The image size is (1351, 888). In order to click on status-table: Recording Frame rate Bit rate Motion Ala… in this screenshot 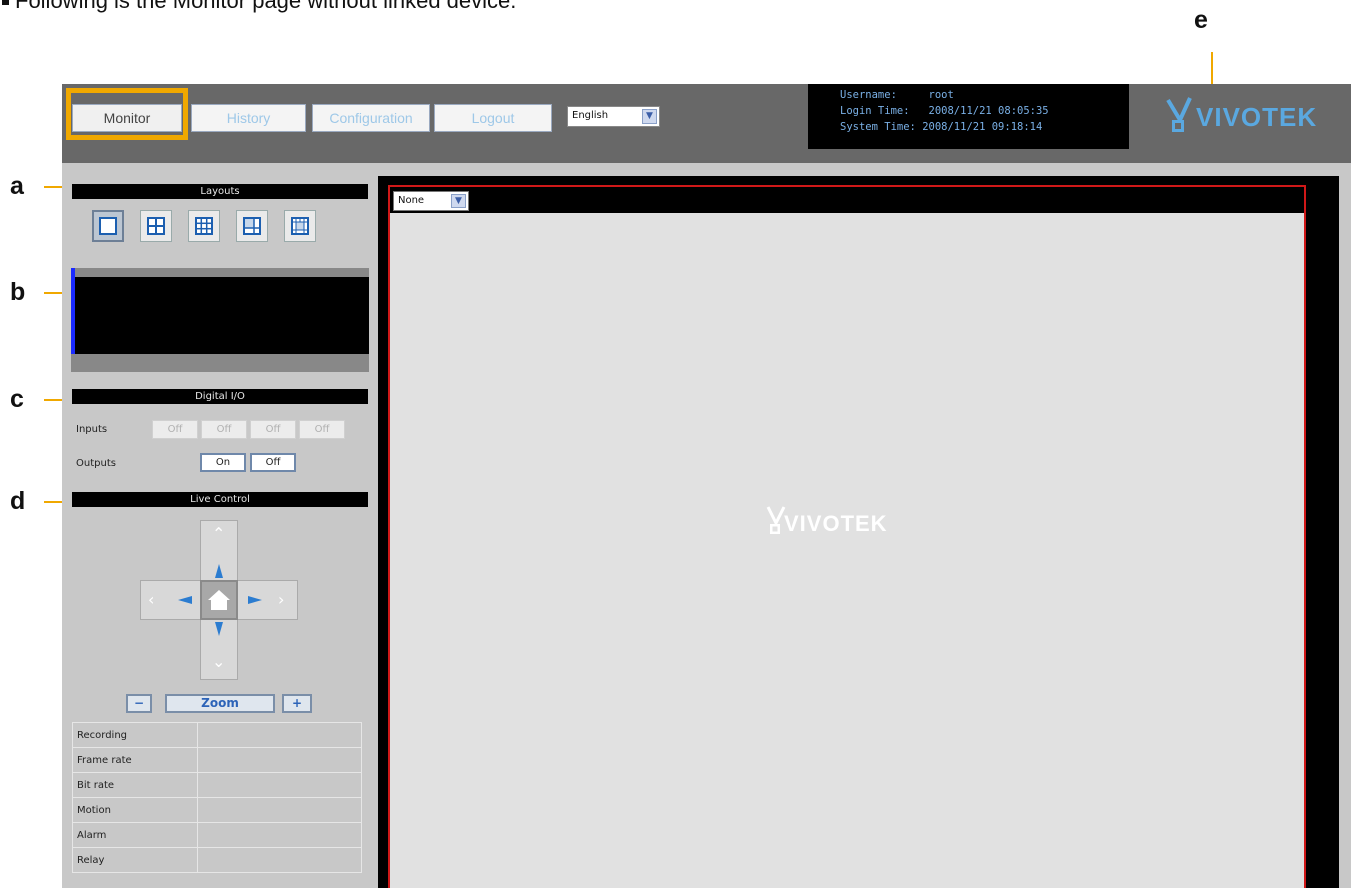, I will do `click(217, 797)`.